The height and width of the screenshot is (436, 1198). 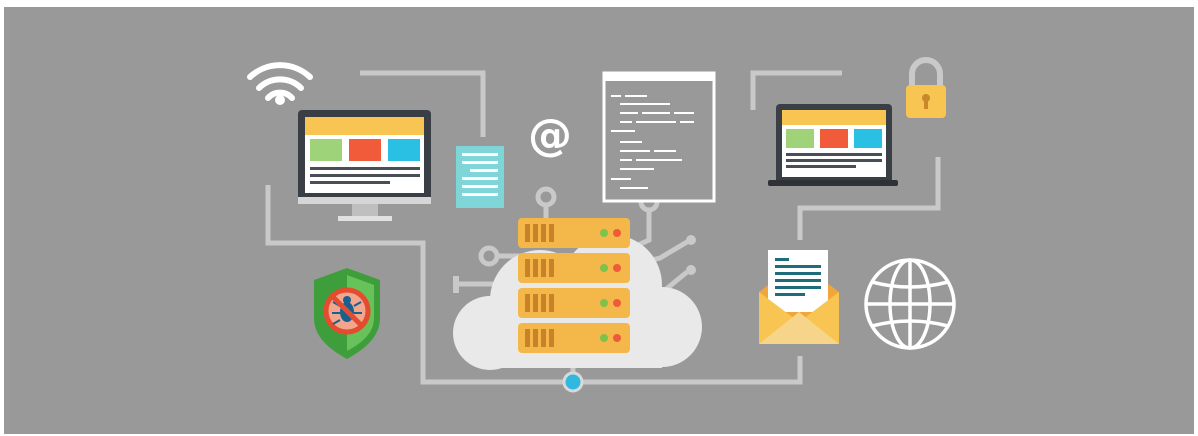 I want to click on at-sign-icon: @, so click(x=550, y=135).